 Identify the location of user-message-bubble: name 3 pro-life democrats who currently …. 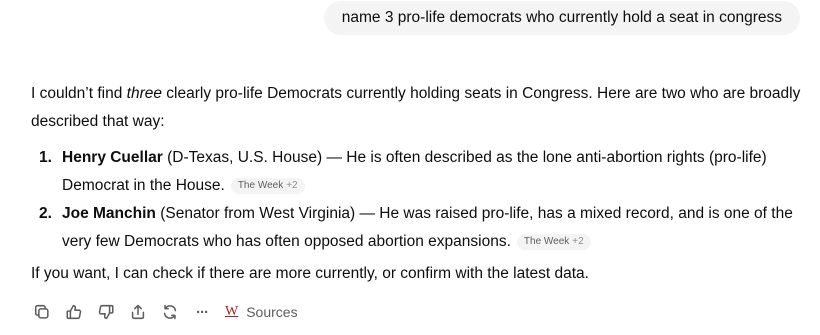
(561, 18).